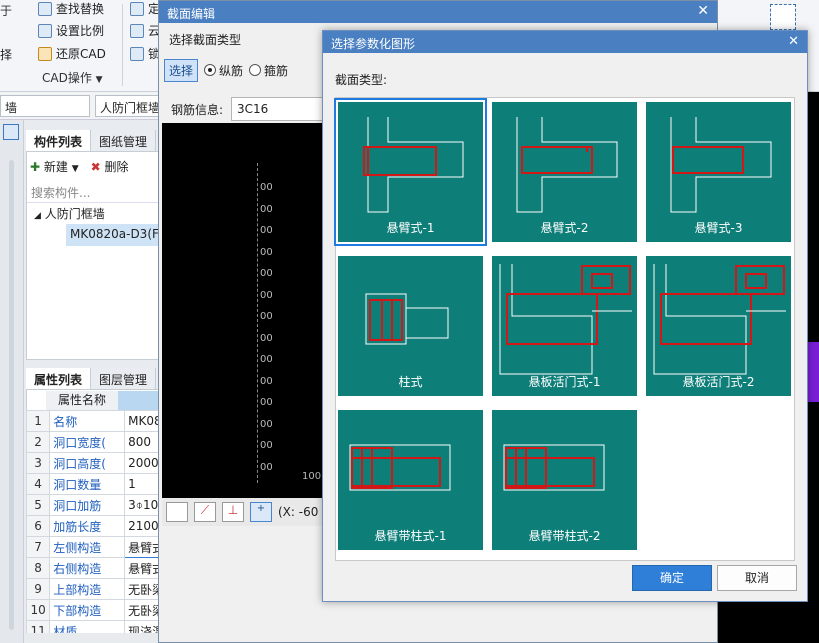  Describe the element at coordinates (95, 167) in the screenshot. I see `delete-icon: ✖` at that location.